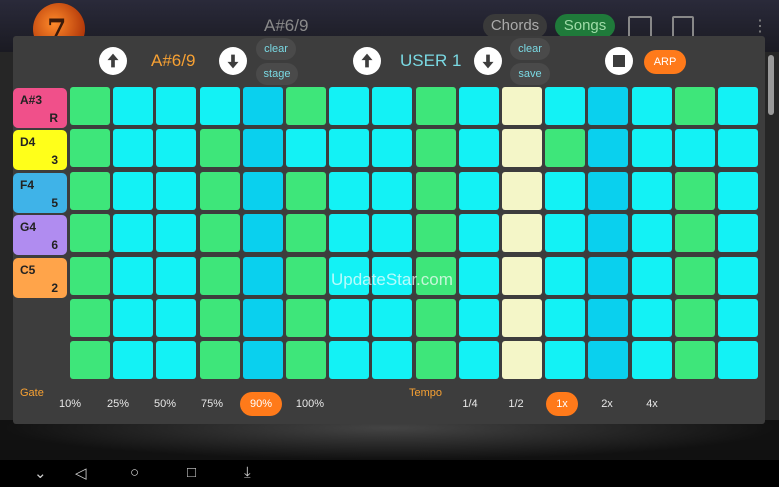 The height and width of the screenshot is (487, 779). What do you see at coordinates (640, 27) in the screenshot?
I see `music-file-icon` at bounding box center [640, 27].